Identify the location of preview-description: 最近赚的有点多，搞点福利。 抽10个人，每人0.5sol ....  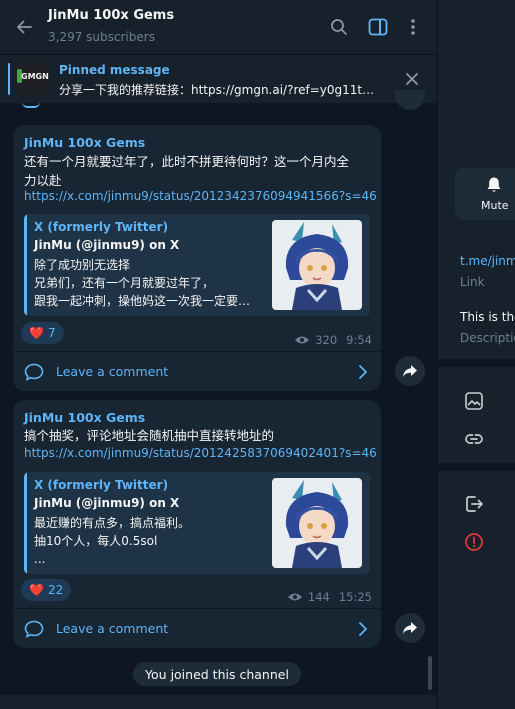
(148, 541).